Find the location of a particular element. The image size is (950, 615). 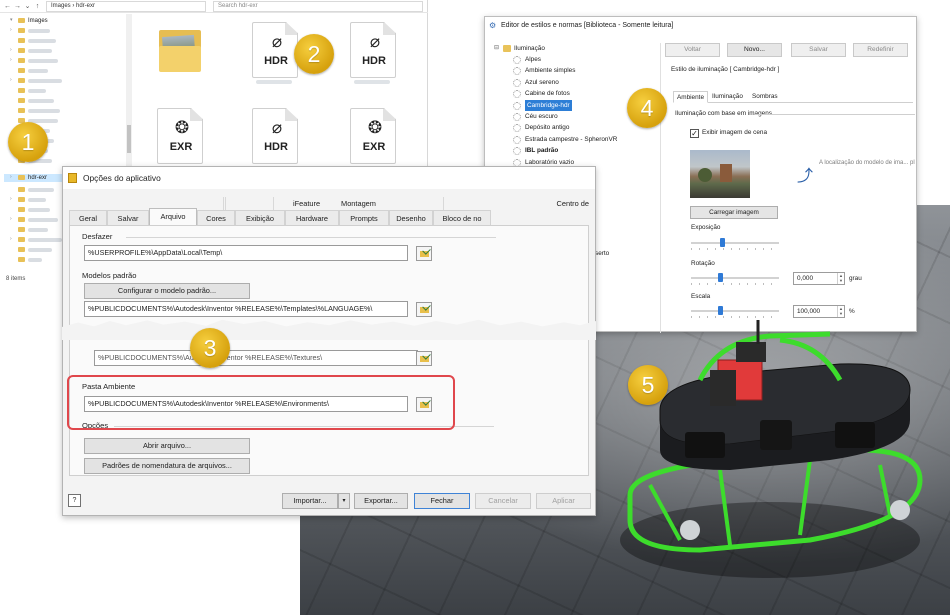

forward-icon: → is located at coordinates (17, 6).